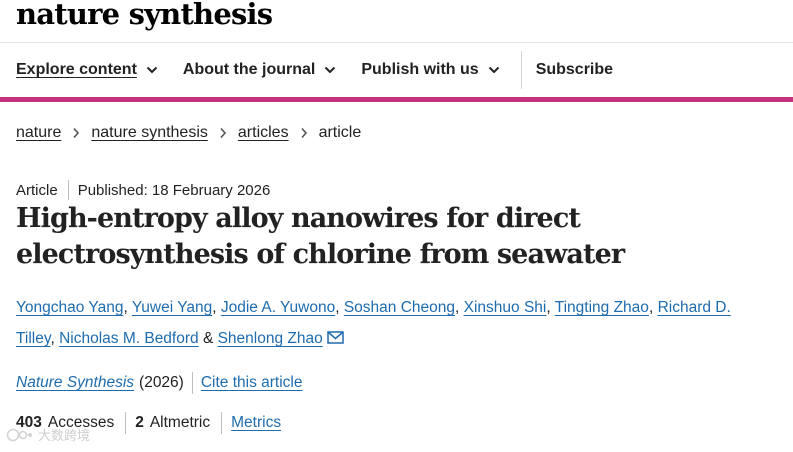 The height and width of the screenshot is (452, 793). I want to click on author-link: Yongchao Yang, so click(69, 307).